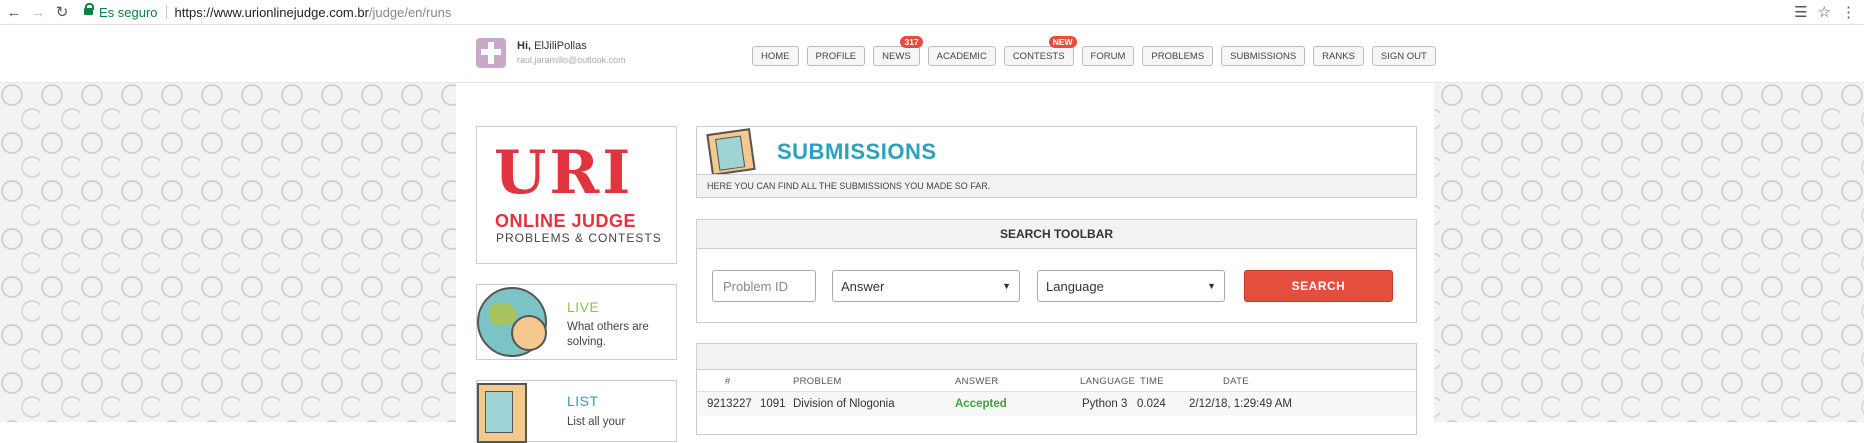 This screenshot has height=443, width=1864. What do you see at coordinates (564, 173) in the screenshot?
I see `logo-uri: URI` at bounding box center [564, 173].